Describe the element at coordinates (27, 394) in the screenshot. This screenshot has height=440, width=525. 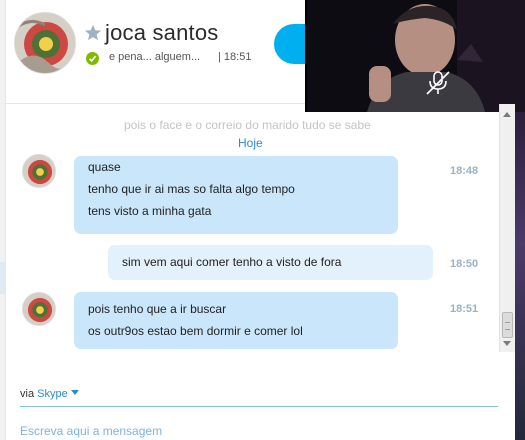
I see `via-label: via` at that location.